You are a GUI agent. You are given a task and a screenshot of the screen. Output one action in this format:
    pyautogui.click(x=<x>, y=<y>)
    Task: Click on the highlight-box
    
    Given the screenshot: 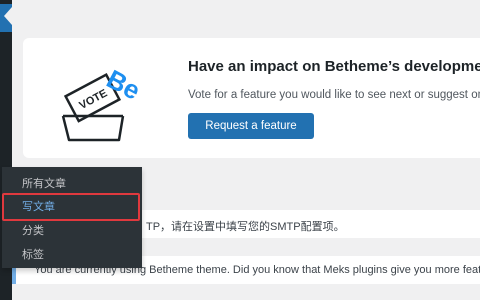 What is the action you would take?
    pyautogui.click(x=71, y=207)
    